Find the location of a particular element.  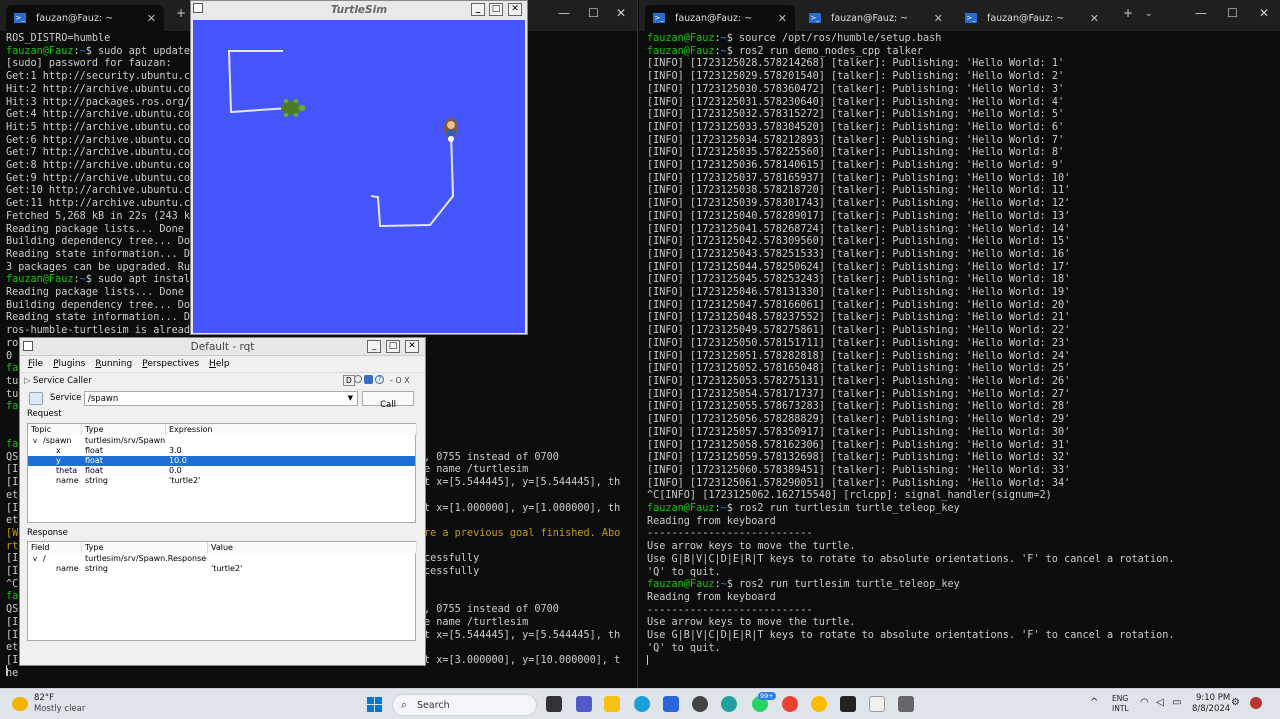

menu-plugins: Plugins is located at coordinates (69, 364).